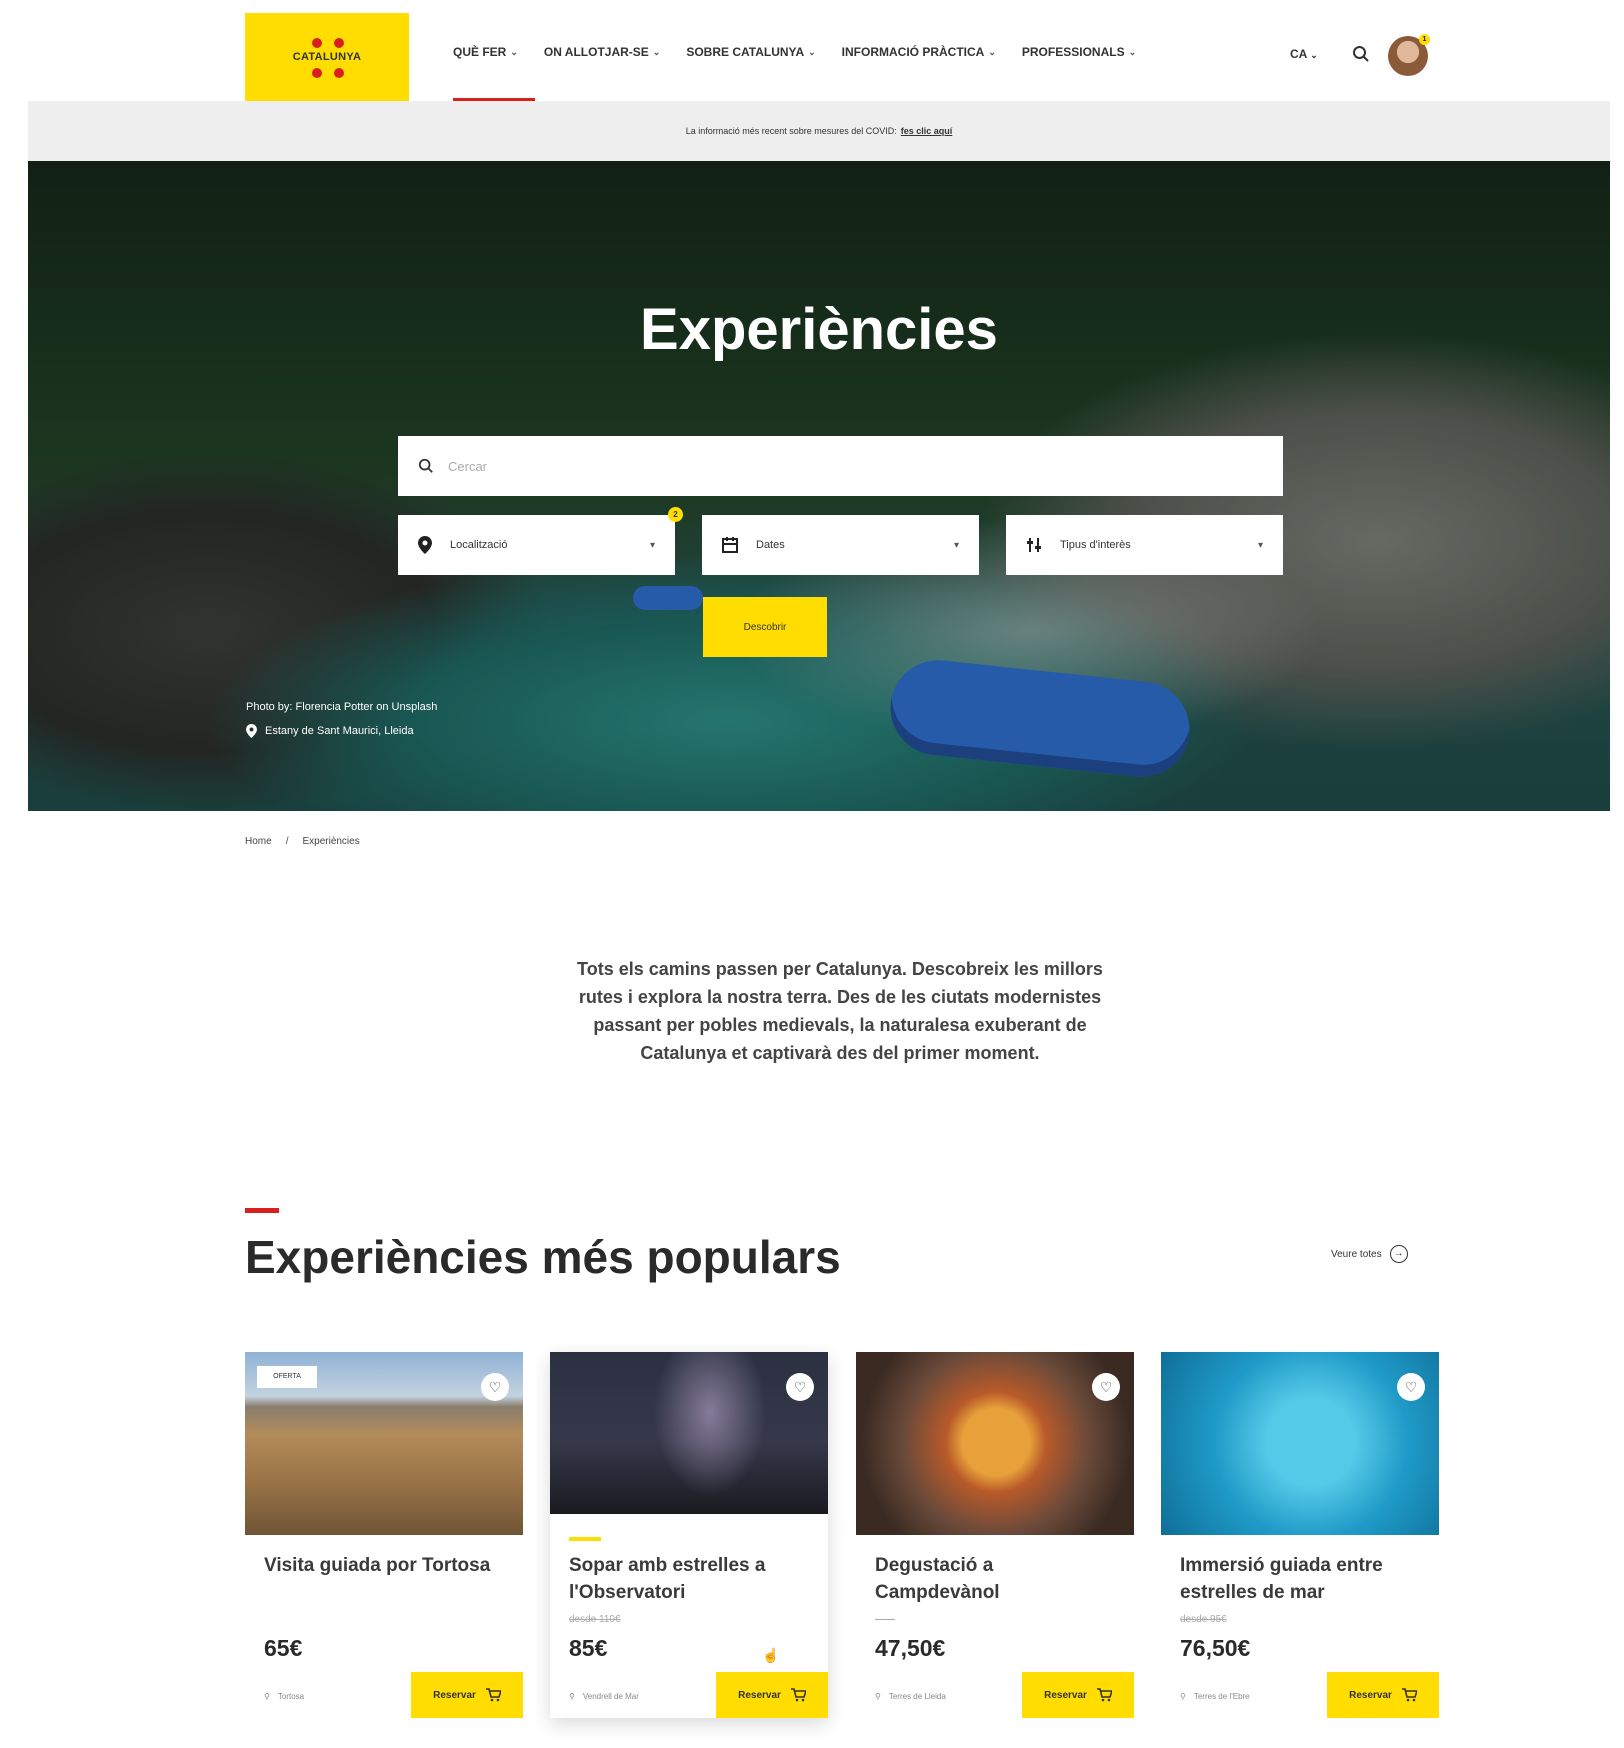  Describe the element at coordinates (1144, 545) in the screenshot. I see `interest-filter: Tipus d'interès ▾` at that location.